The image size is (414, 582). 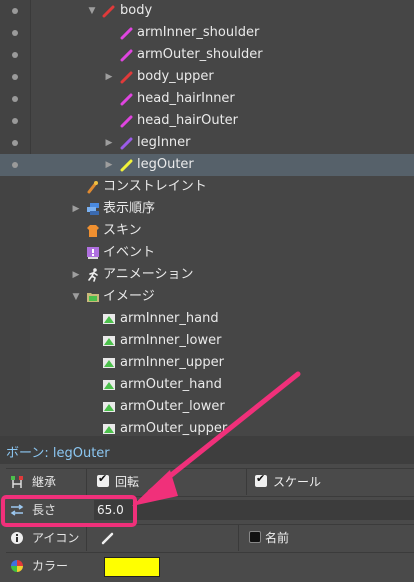 What do you see at coordinates (207, 165) in the screenshot?
I see `tree-row-legouter: ▶ legOuter` at bounding box center [207, 165].